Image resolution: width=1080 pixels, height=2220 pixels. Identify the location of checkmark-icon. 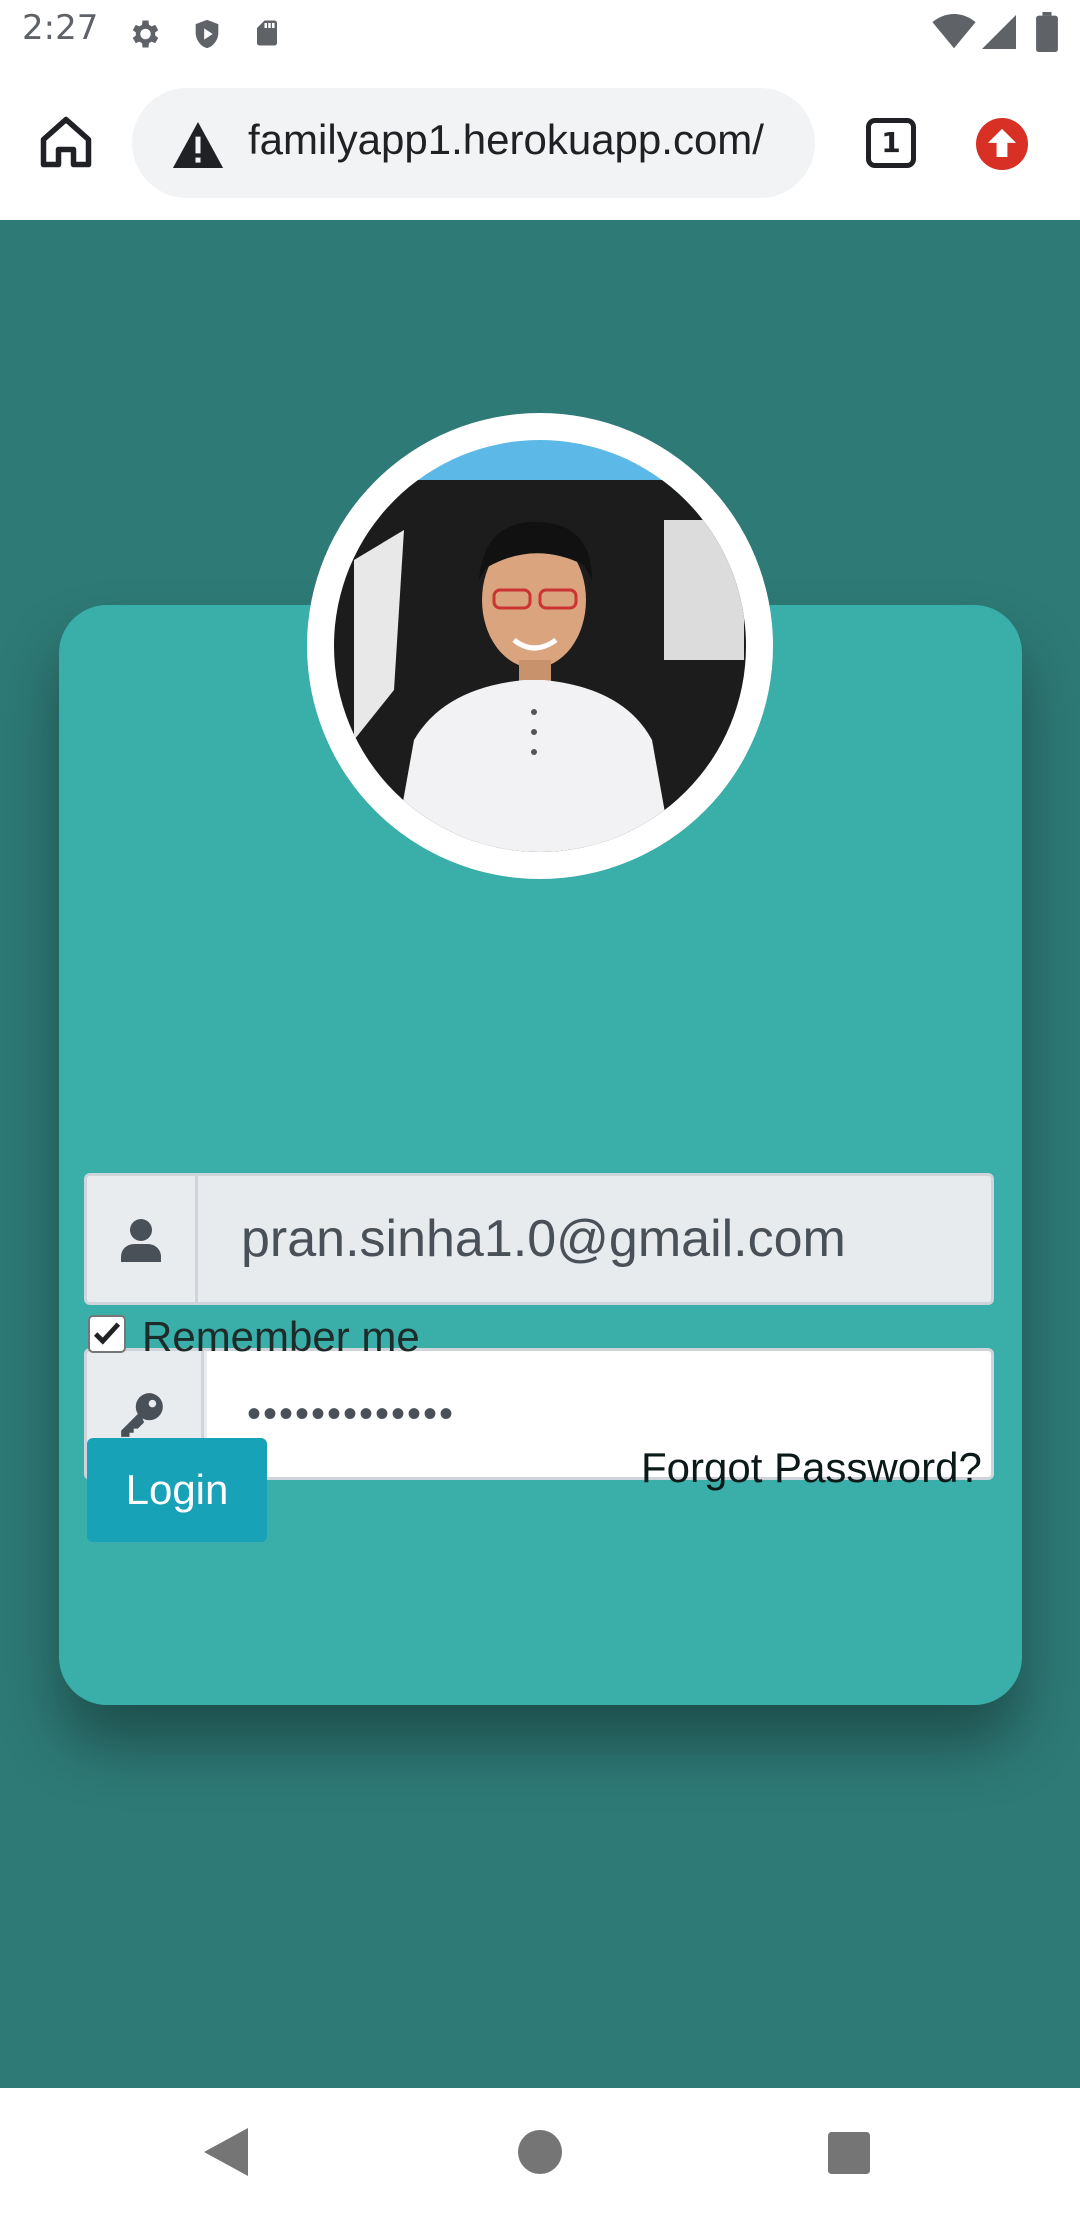
(107, 1333).